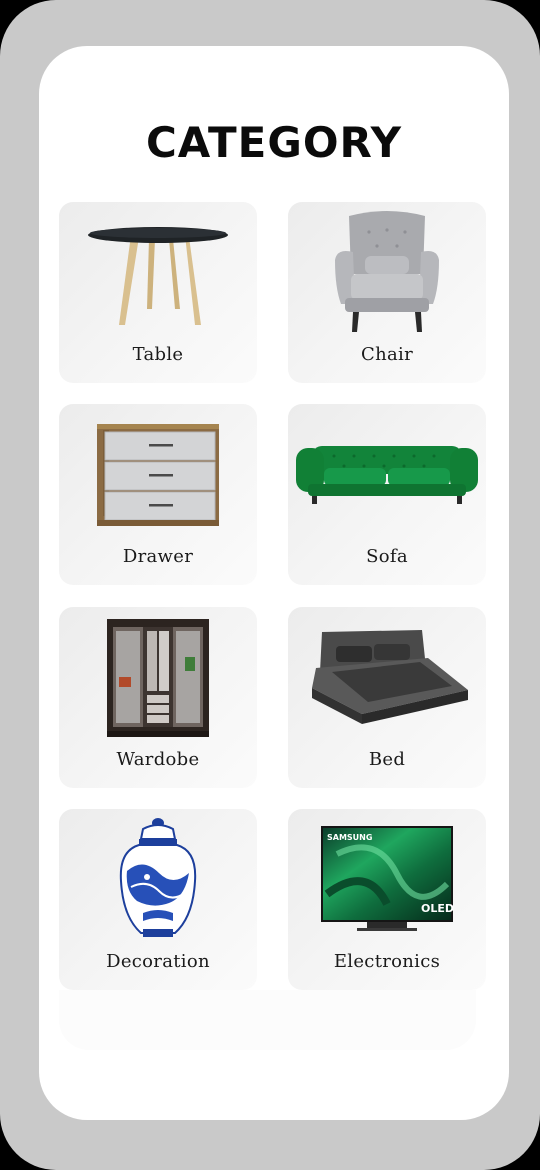 This screenshot has height=1170, width=540. What do you see at coordinates (158, 961) in the screenshot?
I see `category-label: Decoration` at bounding box center [158, 961].